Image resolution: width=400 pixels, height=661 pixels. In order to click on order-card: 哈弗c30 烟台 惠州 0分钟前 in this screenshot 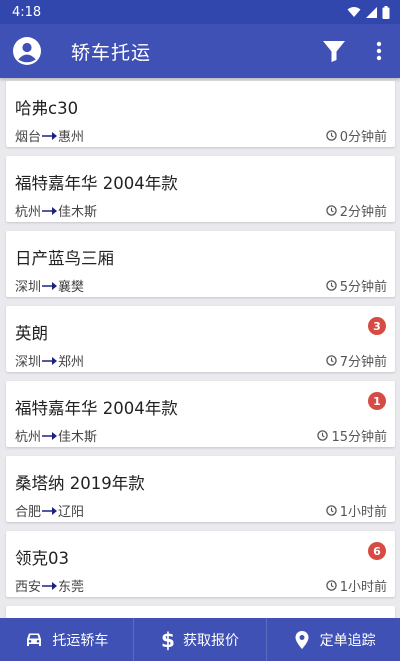, I will do `click(200, 114)`.